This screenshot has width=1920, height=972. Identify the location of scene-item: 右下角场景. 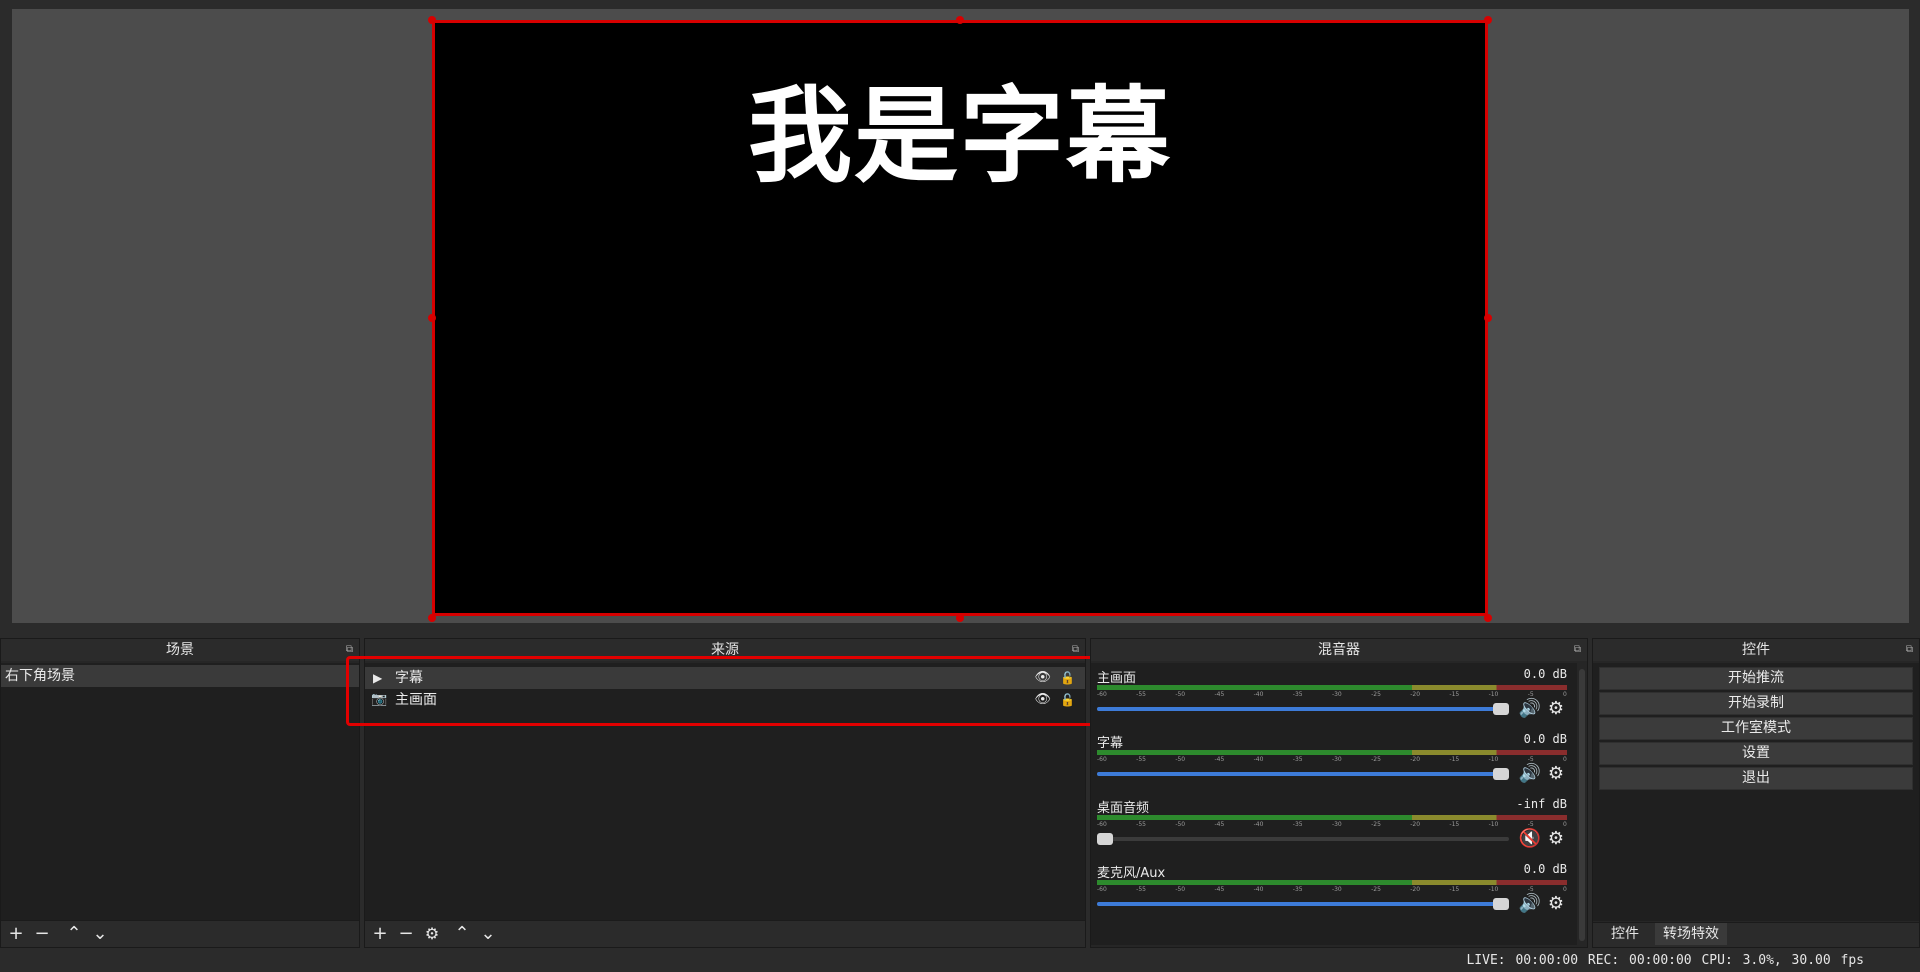
(180, 676).